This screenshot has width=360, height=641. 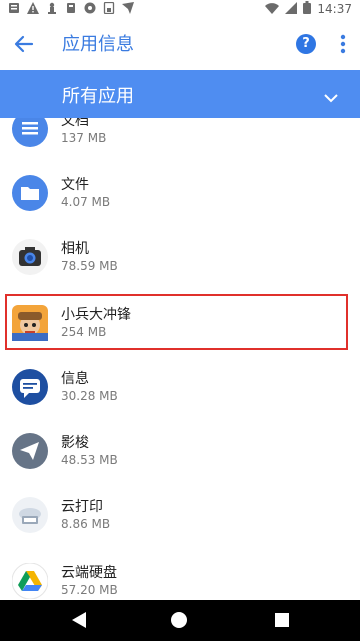 I want to click on camera-icon, so click(x=30, y=257).